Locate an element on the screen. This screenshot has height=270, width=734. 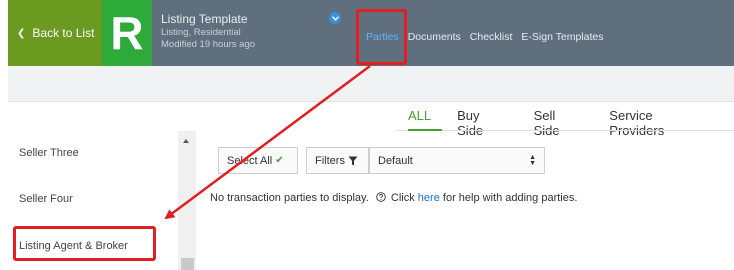
party-tabs: ALL Buy Side Sell Side Service Providers is located at coordinates (571, 123).